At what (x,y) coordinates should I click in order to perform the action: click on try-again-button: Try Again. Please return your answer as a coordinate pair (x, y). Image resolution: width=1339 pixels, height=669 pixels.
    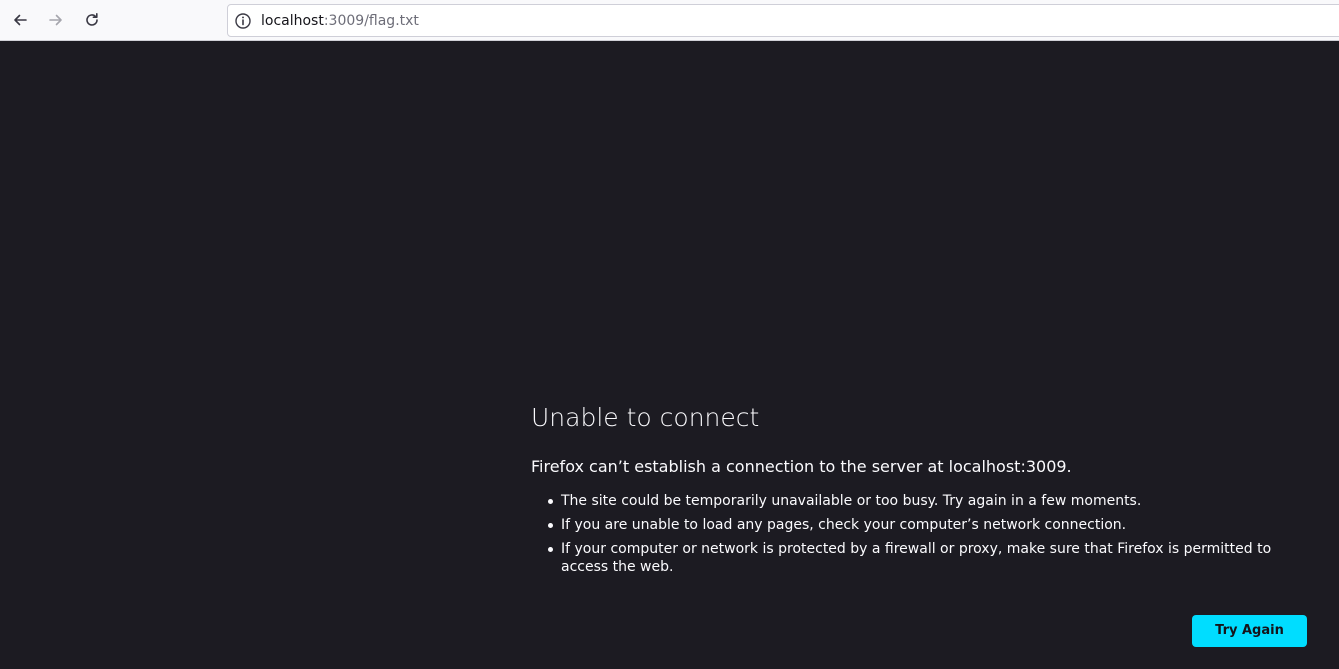
    Looking at the image, I should click on (1249, 631).